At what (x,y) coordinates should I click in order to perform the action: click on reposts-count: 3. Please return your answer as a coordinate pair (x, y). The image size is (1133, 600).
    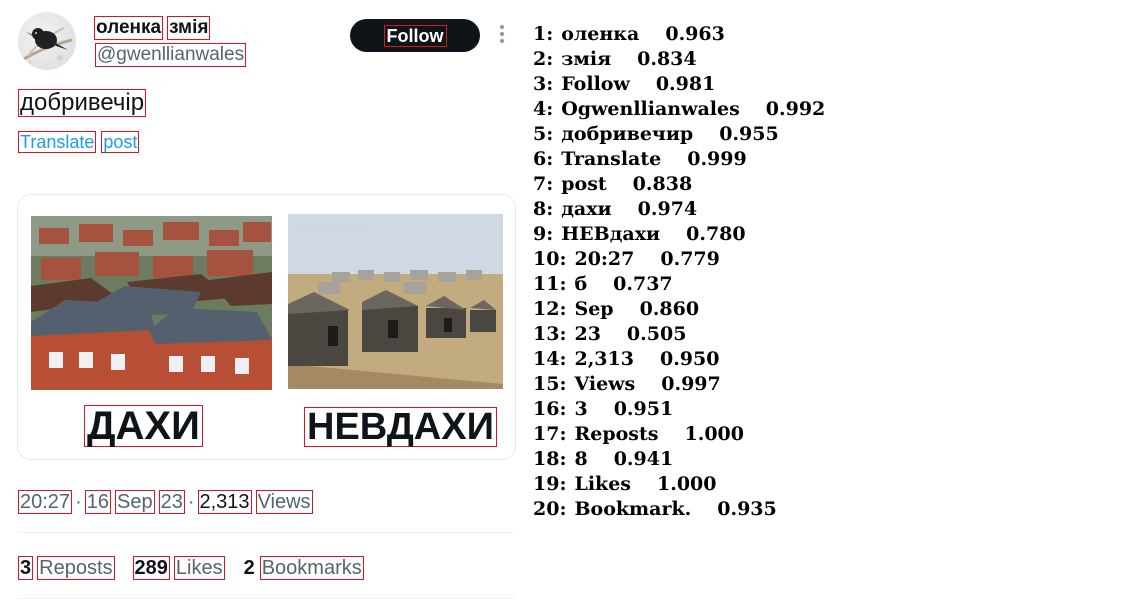
    Looking at the image, I should click on (26, 568).